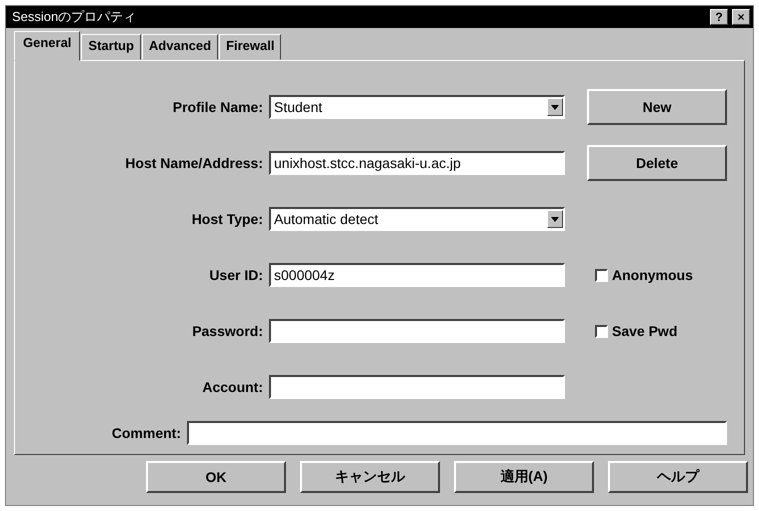 The image size is (759, 511). What do you see at coordinates (657, 163) in the screenshot?
I see `side-button: Delete` at bounding box center [657, 163].